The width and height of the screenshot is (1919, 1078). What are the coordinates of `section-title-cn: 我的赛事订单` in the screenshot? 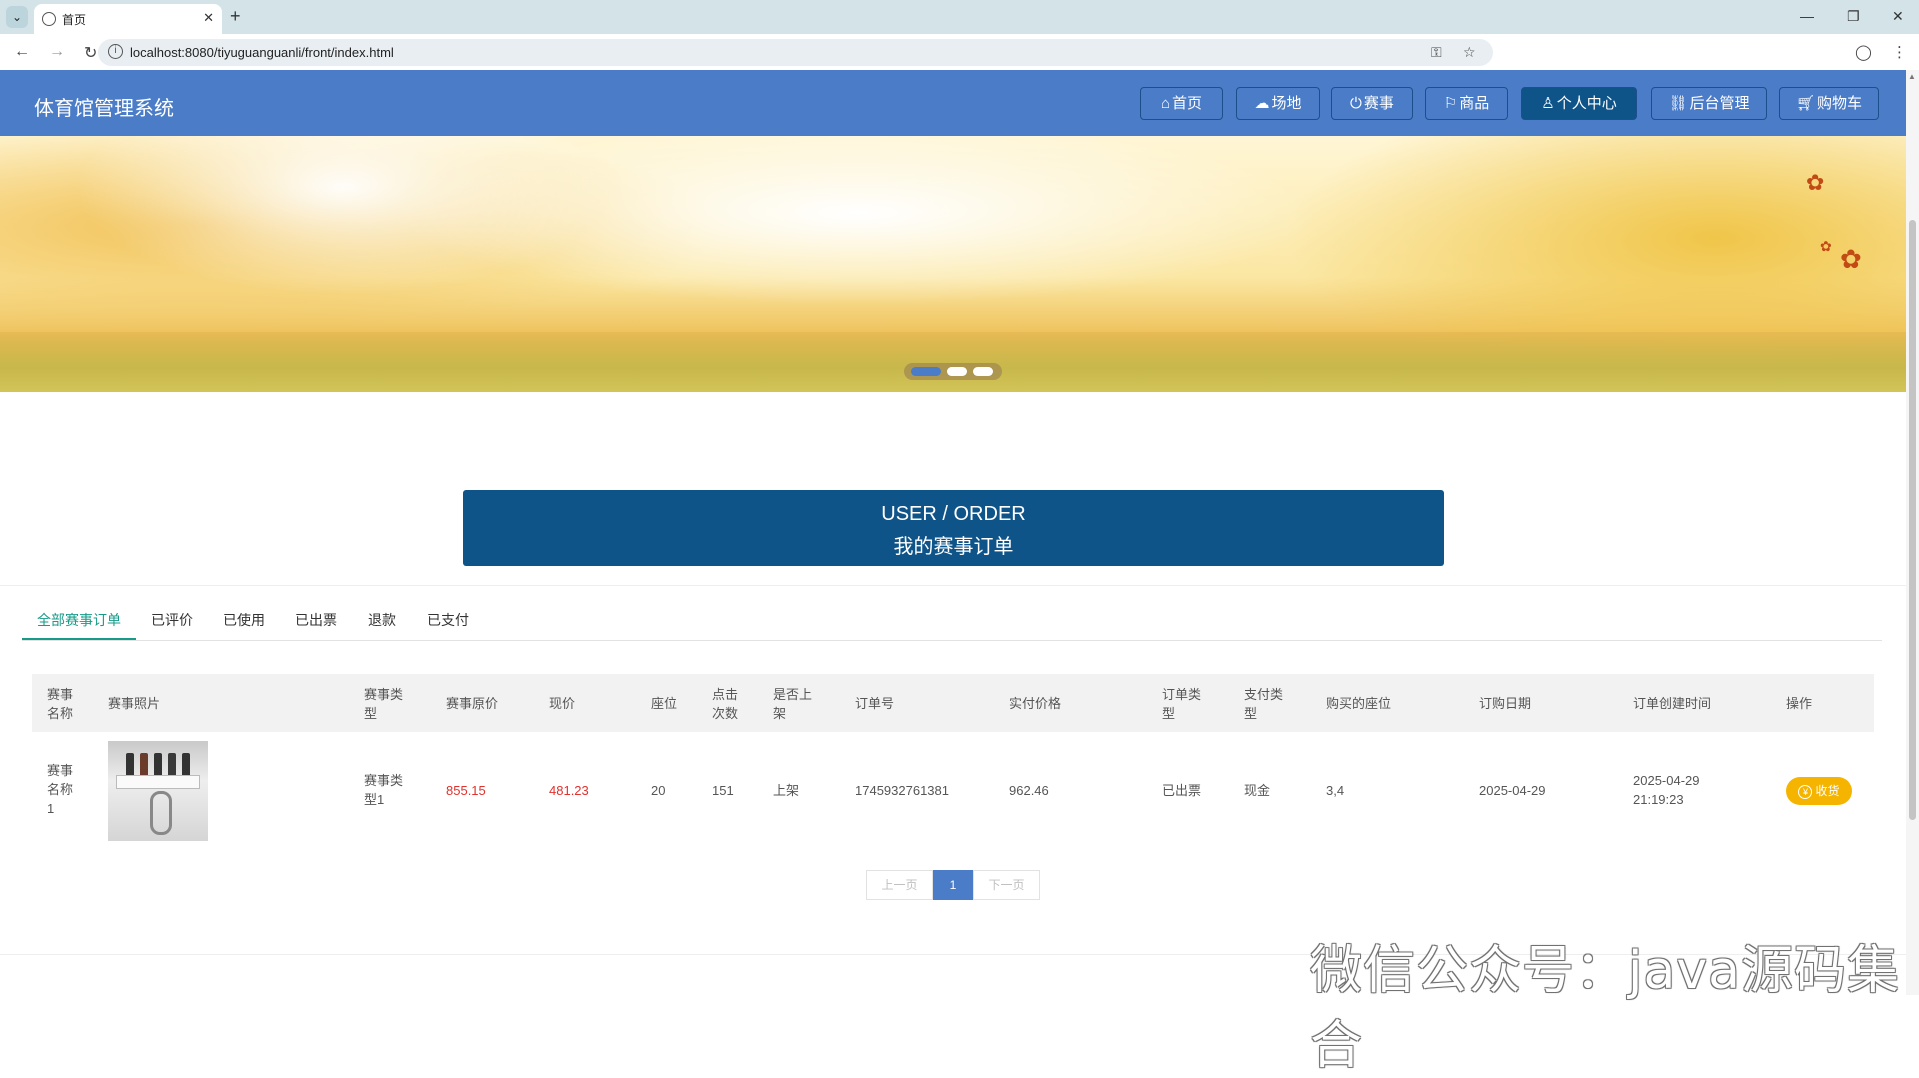 It's located at (953, 547).